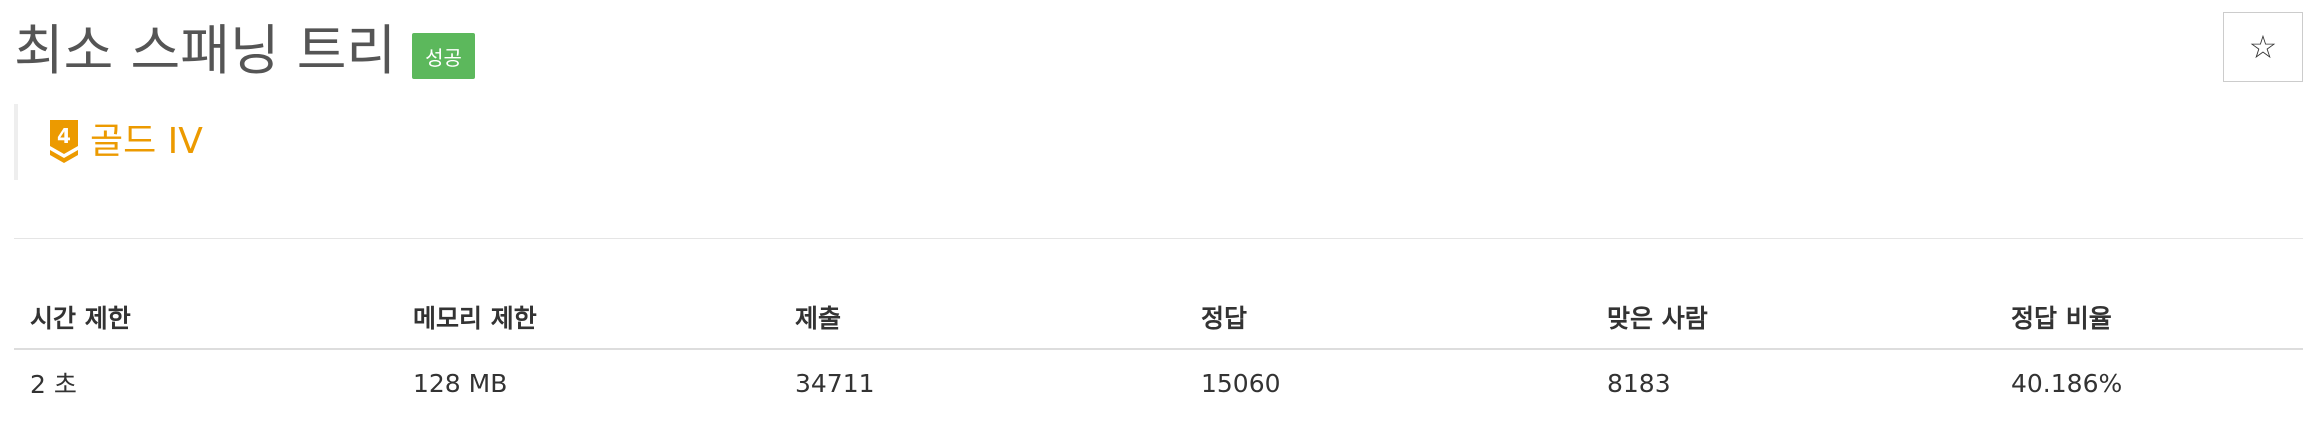  Describe the element at coordinates (982, 382) in the screenshot. I see `cell-submissions: 34711` at that location.